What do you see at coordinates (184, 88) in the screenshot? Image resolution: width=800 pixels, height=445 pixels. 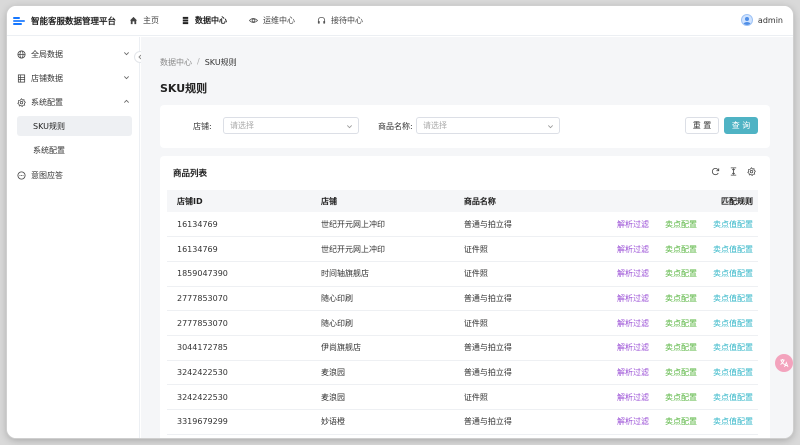 I see `page-title: SKU规则` at bounding box center [184, 88].